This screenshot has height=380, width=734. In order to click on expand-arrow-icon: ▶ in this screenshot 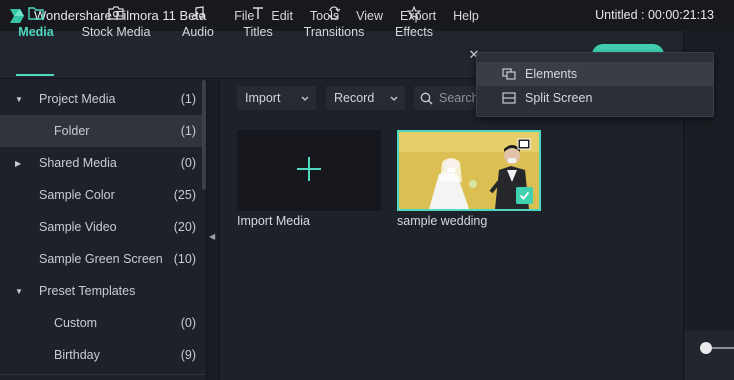, I will do `click(18, 163)`.